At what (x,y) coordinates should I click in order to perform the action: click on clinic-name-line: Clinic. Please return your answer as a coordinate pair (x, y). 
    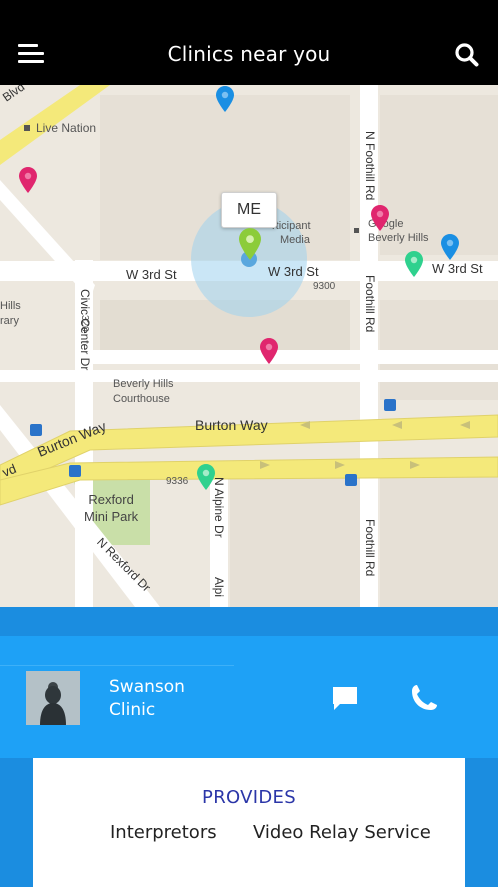
    Looking at the image, I should click on (132, 710).